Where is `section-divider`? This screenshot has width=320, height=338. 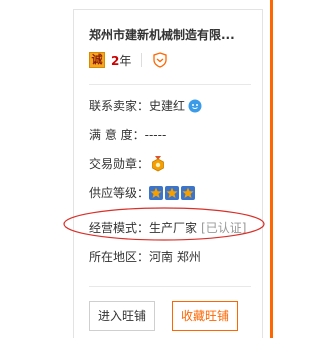
section-divider is located at coordinates (170, 84).